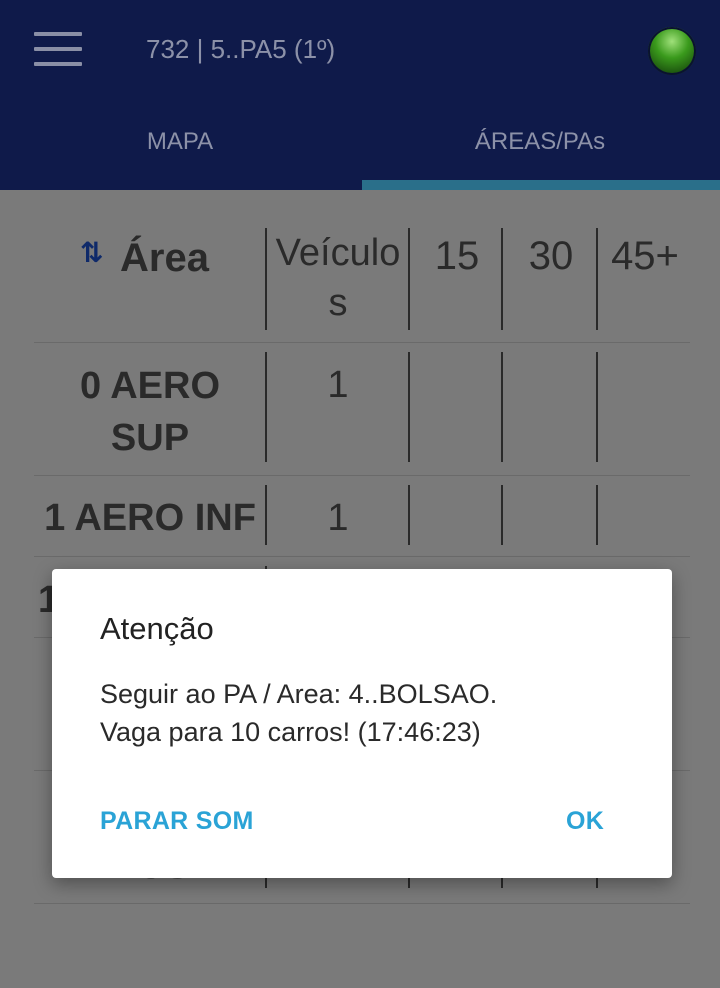 The height and width of the screenshot is (988, 720). What do you see at coordinates (338, 280) in the screenshot?
I see `column-header-veiculos: Veículo s` at bounding box center [338, 280].